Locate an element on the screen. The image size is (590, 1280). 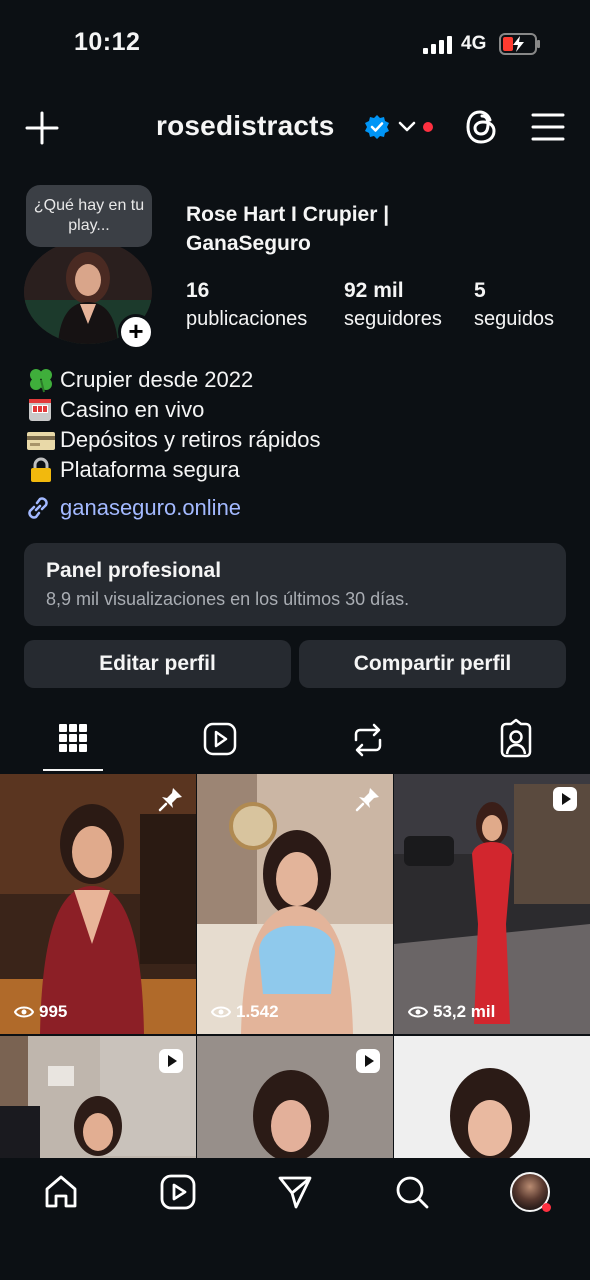
stat-followers-number: 92 mil is located at coordinates (374, 290).